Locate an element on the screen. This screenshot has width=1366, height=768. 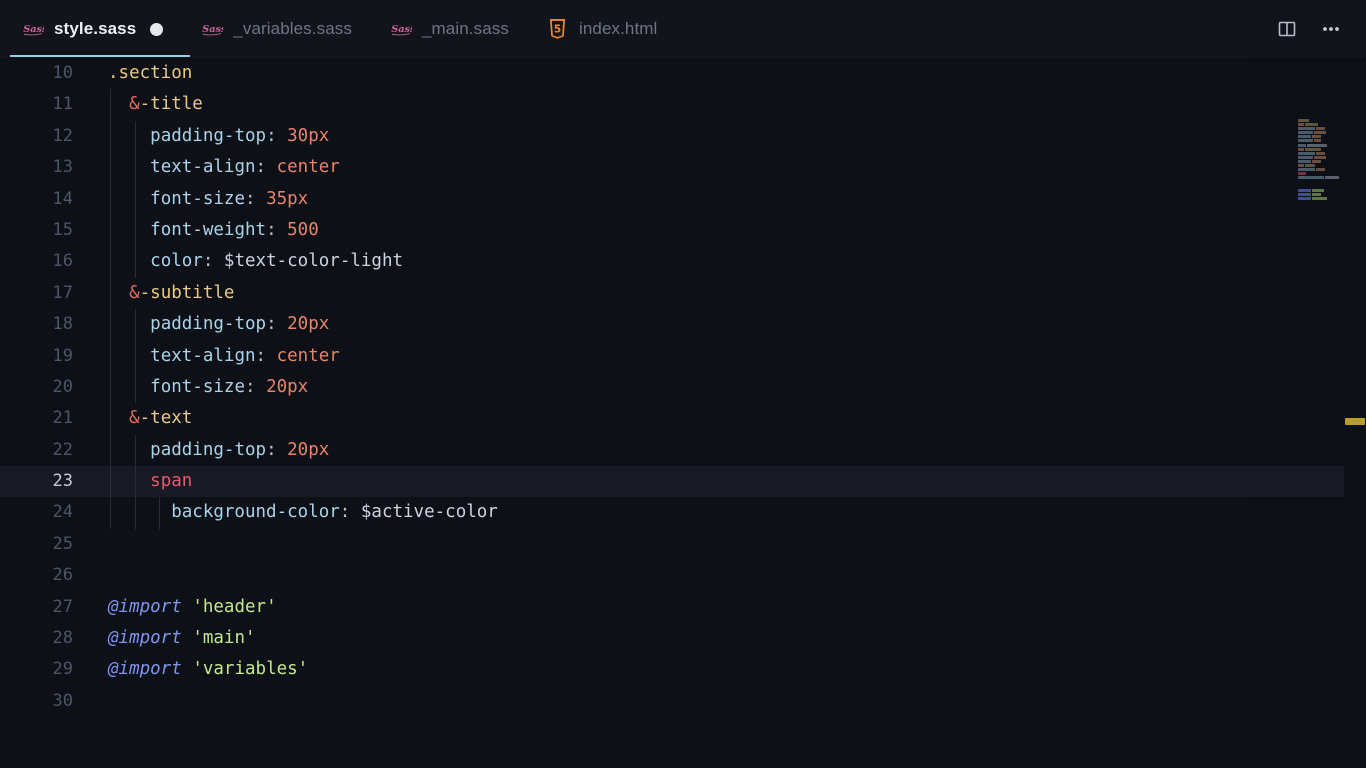
line-number: 27 is located at coordinates (62, 606).